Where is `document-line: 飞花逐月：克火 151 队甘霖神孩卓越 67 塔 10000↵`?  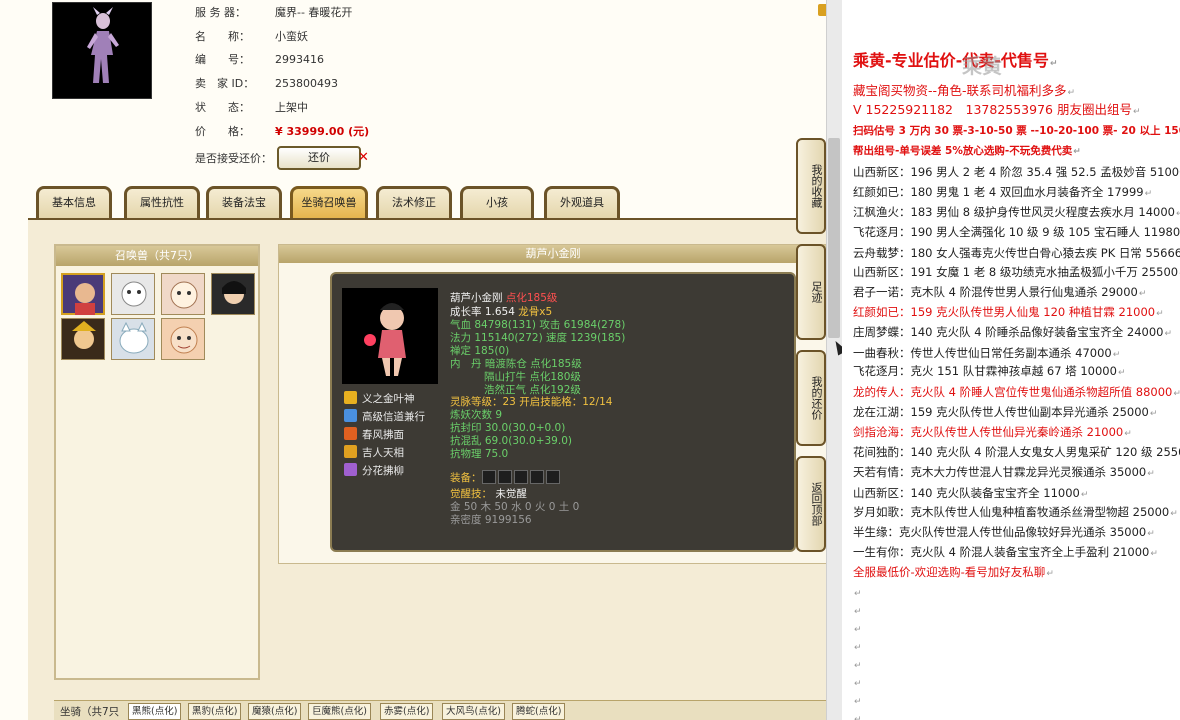 document-line: 飞花逐月：克火 151 队甘霖神孩卓越 67 塔 10000↵ is located at coordinates (989, 372).